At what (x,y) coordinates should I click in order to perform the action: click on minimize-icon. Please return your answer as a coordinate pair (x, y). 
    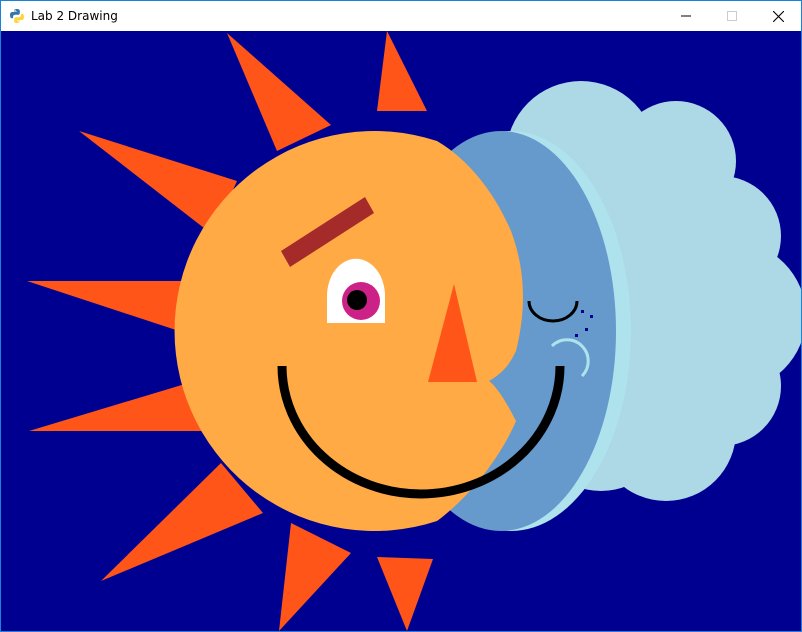
    Looking at the image, I should click on (686, 16).